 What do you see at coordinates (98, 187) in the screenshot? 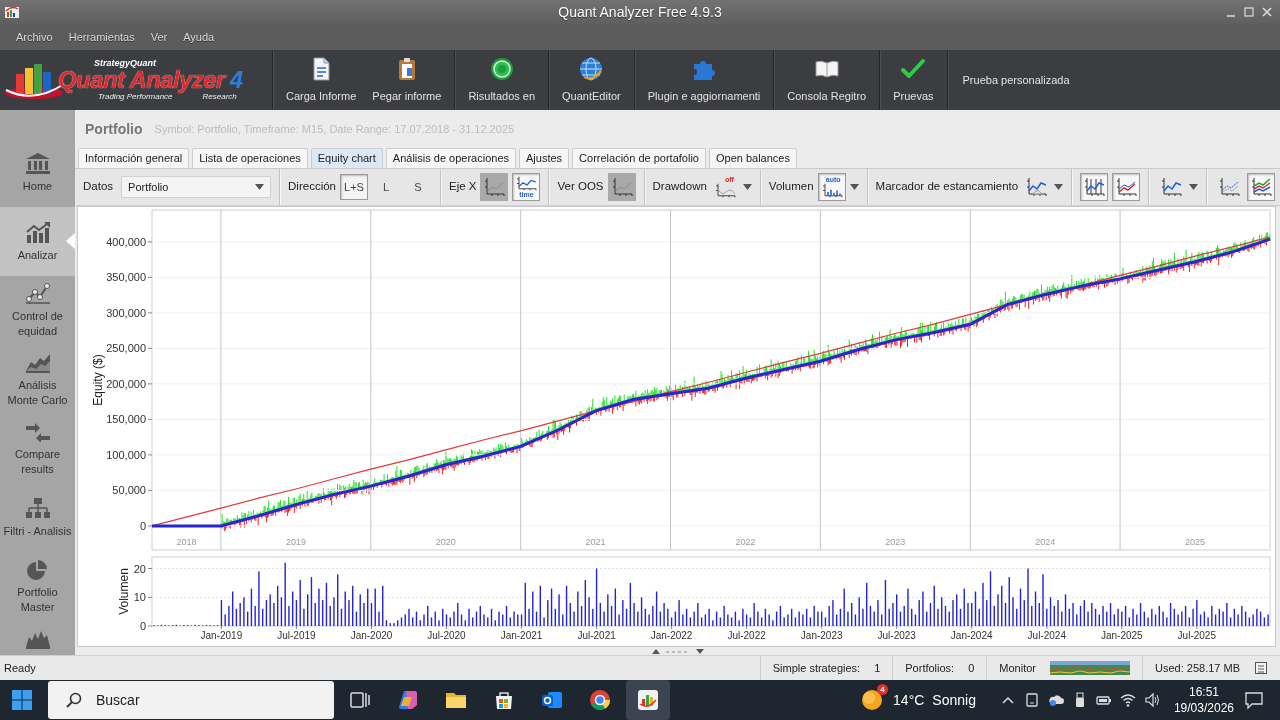
I see `toolbar-label: Datos` at bounding box center [98, 187].